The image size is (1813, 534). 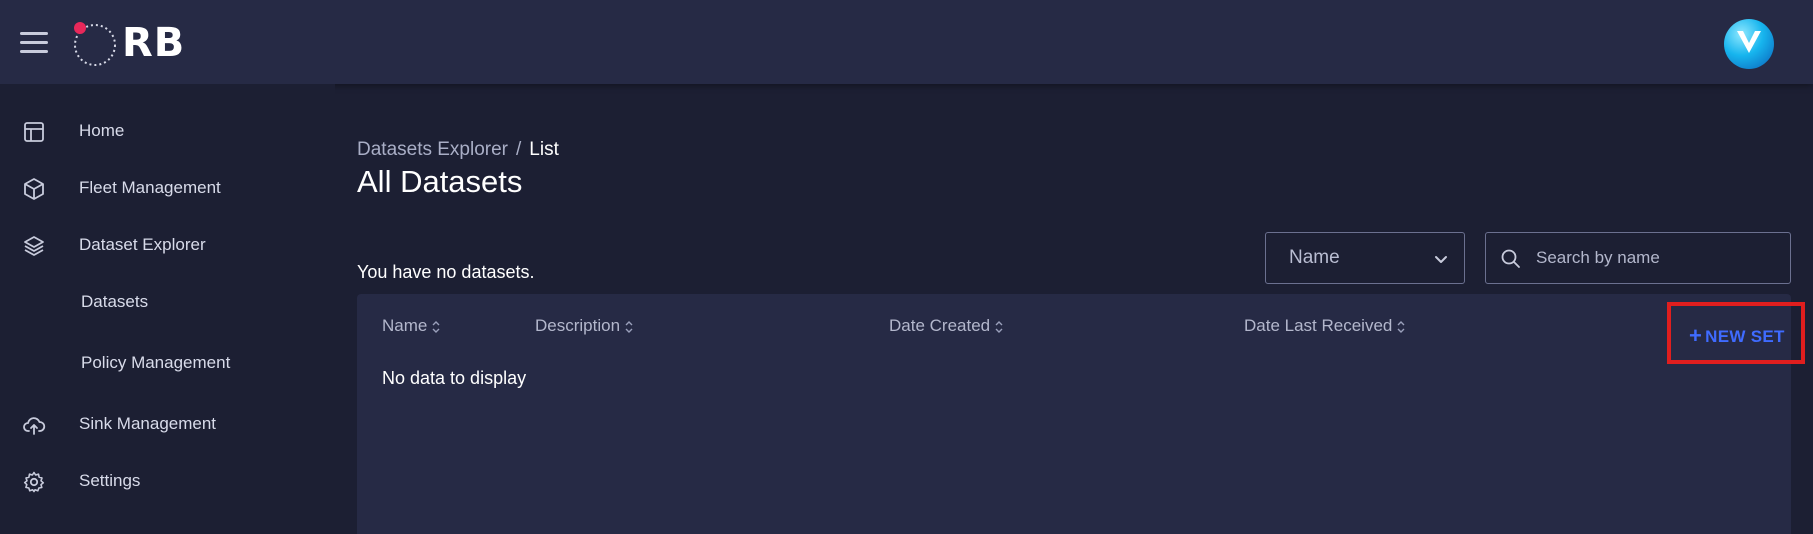 What do you see at coordinates (167, 132) in the screenshot?
I see `sidebar-item-home: Home` at bounding box center [167, 132].